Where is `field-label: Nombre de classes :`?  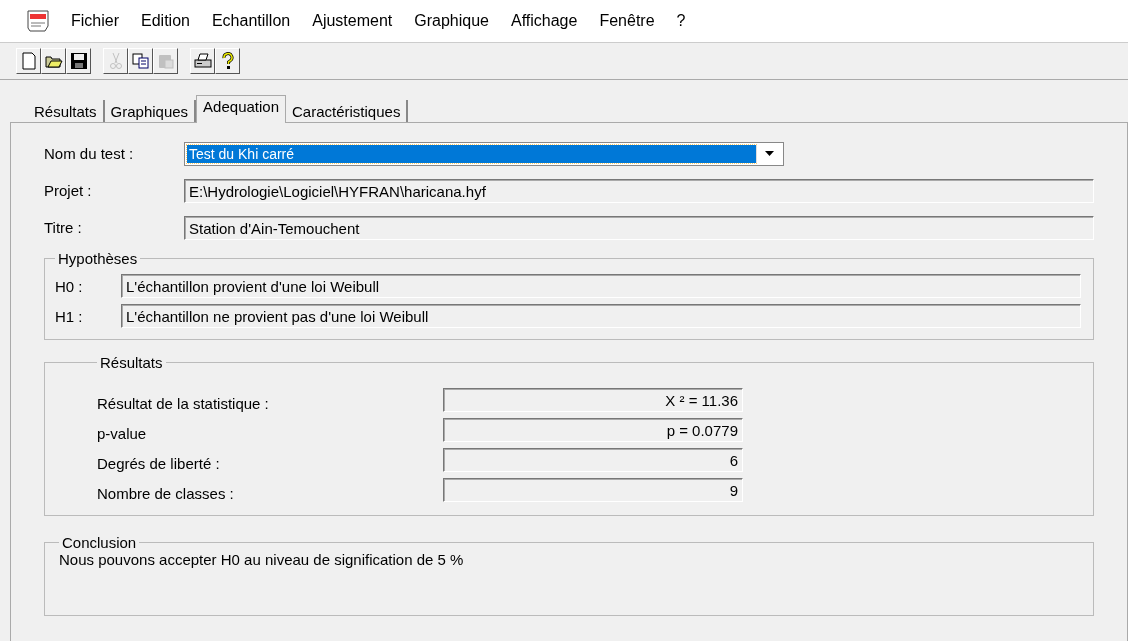
field-label: Nombre de classes : is located at coordinates (166, 492).